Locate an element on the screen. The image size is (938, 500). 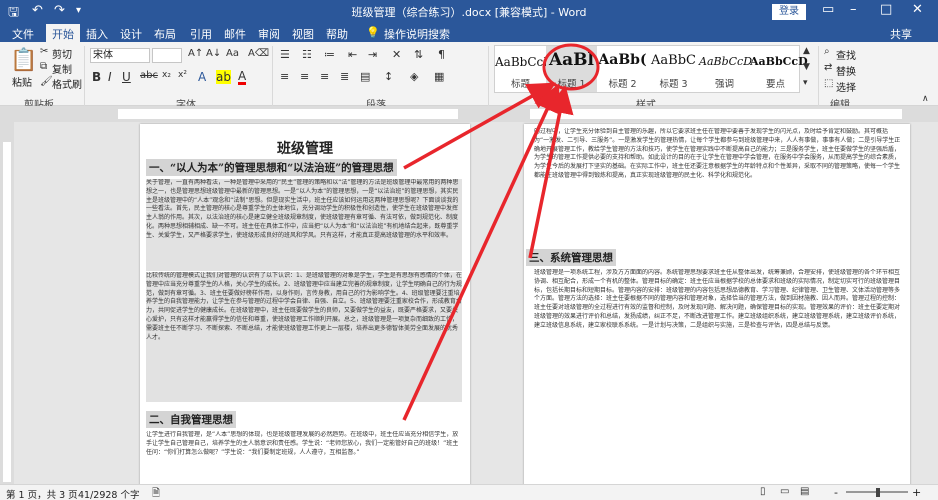
tab-view: 视图 is located at coordinates (303, 34).